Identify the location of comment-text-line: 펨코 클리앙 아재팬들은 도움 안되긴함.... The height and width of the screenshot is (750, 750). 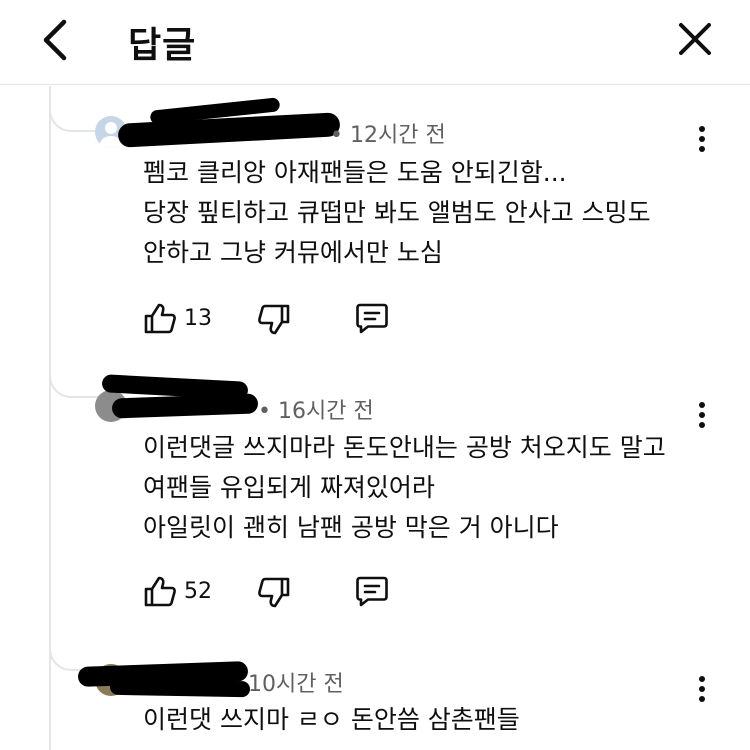
(355, 172).